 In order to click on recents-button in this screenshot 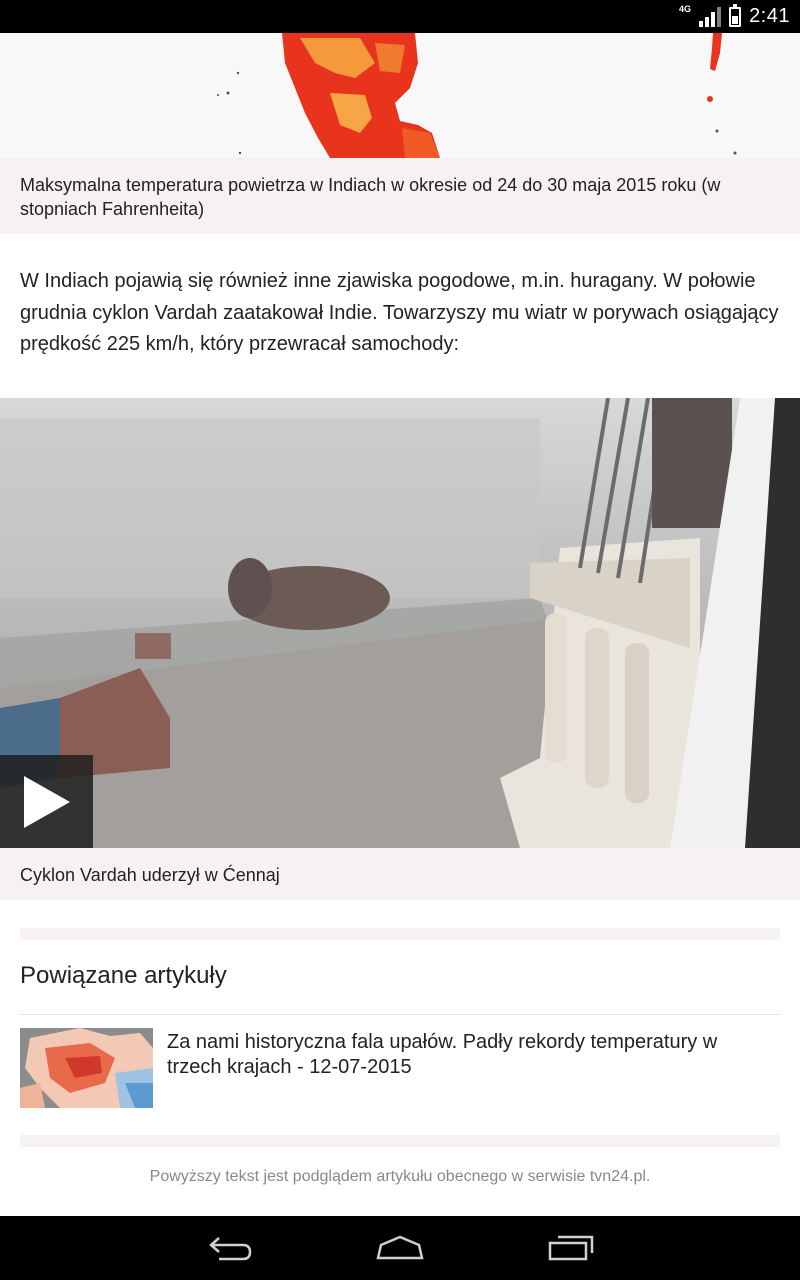, I will do `click(571, 1248)`.